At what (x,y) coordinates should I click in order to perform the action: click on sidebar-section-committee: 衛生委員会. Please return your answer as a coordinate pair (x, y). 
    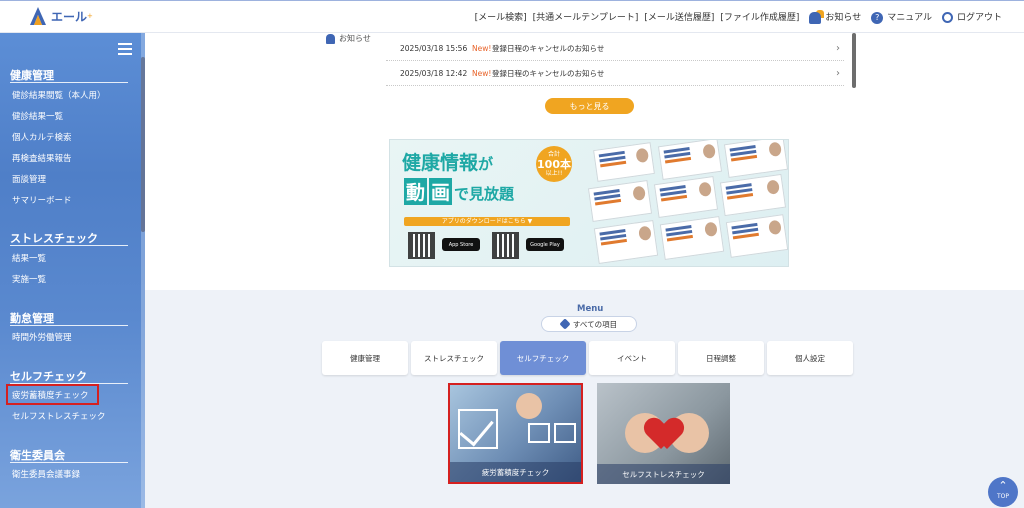
    Looking at the image, I should click on (37, 455).